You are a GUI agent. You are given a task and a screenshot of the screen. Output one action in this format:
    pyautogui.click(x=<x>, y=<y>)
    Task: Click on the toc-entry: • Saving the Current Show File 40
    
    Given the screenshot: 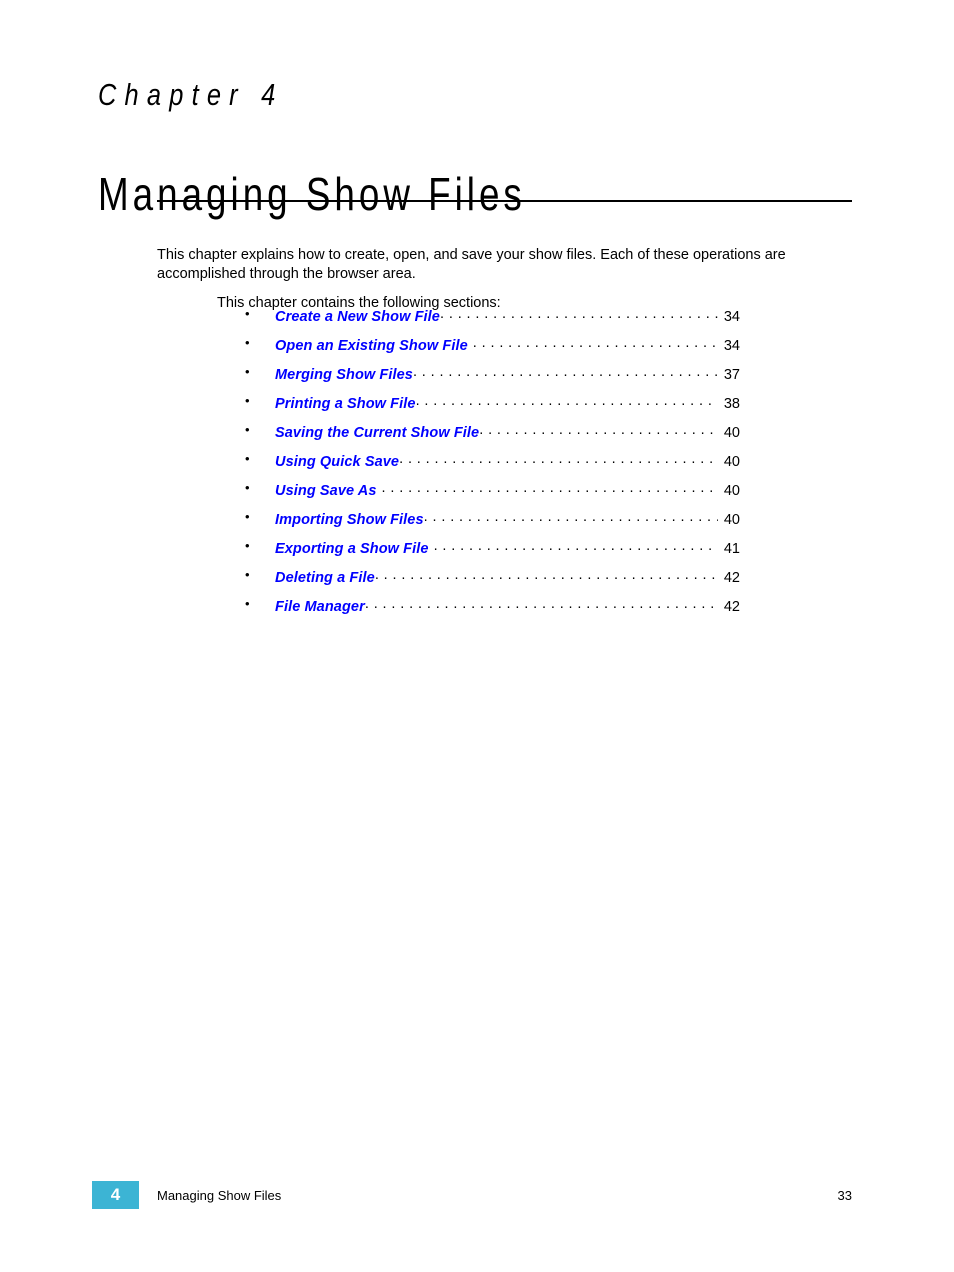 What is the action you would take?
    pyautogui.click(x=490, y=433)
    